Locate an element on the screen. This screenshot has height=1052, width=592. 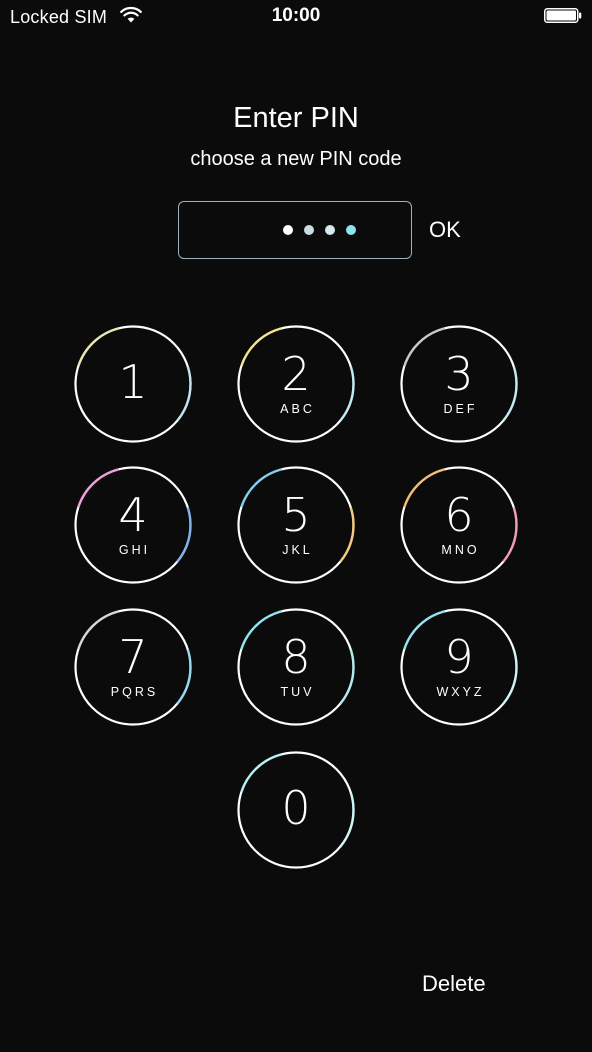
key-letters: PQRS is located at coordinates (134, 692).